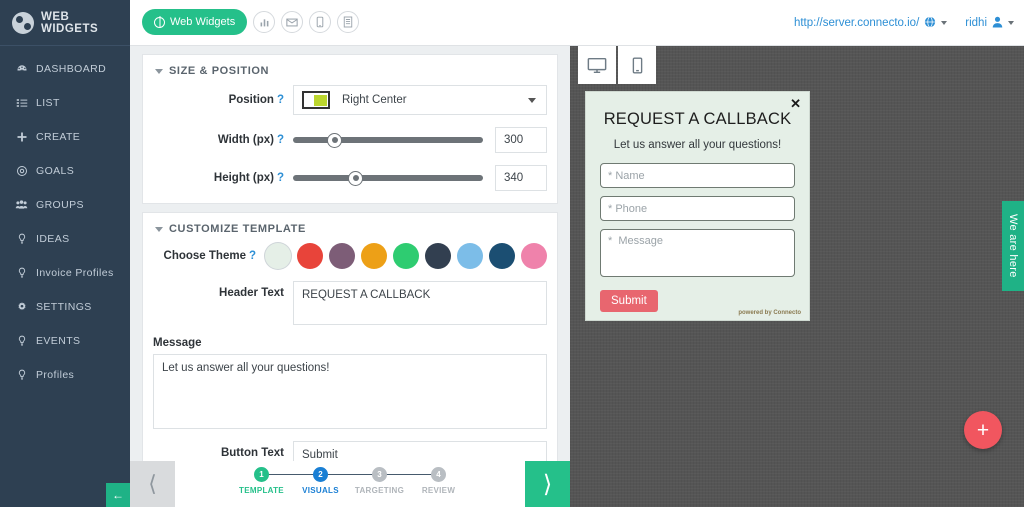 The image size is (1024, 507). I want to click on widget-phone-input, so click(697, 208).